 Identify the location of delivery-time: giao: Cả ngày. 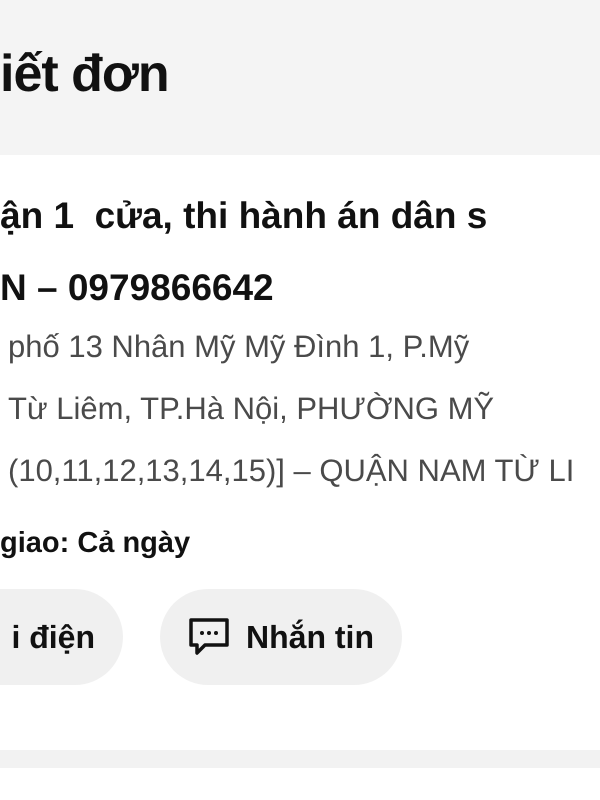
(95, 543).